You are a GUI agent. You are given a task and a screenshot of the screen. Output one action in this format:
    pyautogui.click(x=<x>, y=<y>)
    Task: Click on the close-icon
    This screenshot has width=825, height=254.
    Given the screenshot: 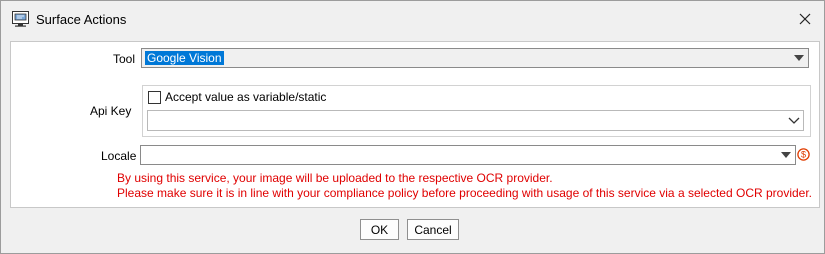 What is the action you would take?
    pyautogui.click(x=805, y=19)
    